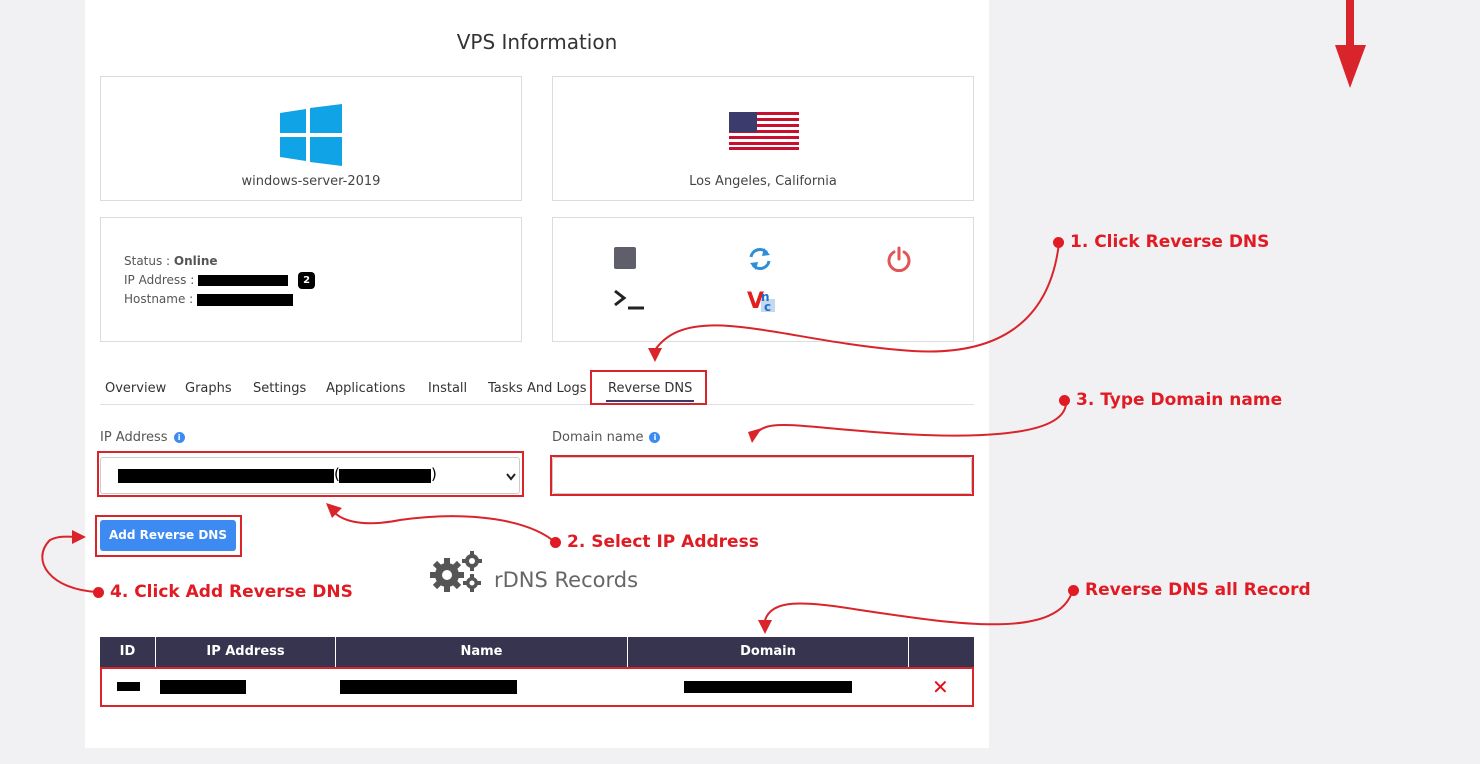  Describe the element at coordinates (1189, 590) in the screenshot. I see `annotation-all-records: Reverse DNS all Record` at that location.